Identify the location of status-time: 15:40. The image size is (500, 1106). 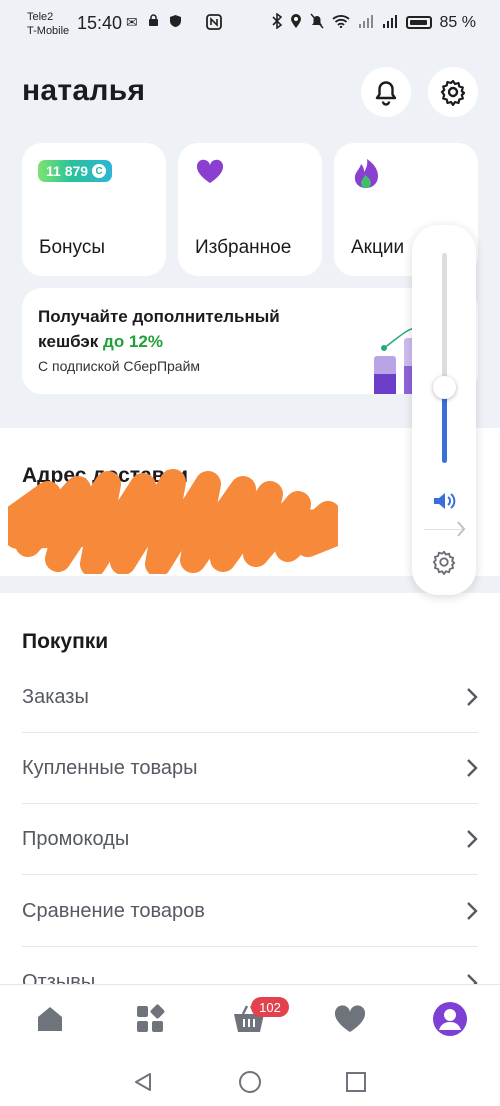
(100, 23).